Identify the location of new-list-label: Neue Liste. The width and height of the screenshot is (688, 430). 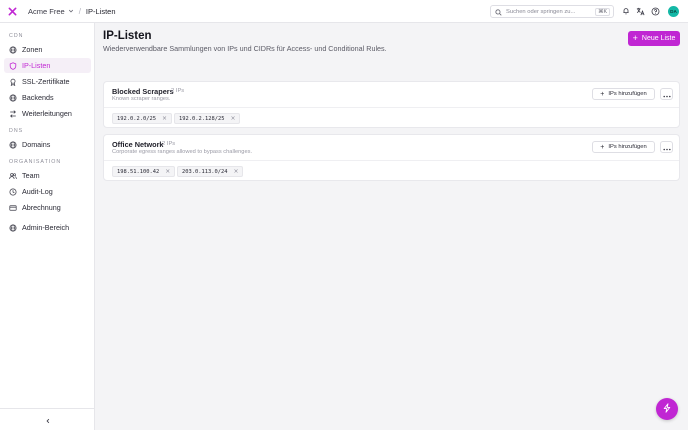
(658, 38).